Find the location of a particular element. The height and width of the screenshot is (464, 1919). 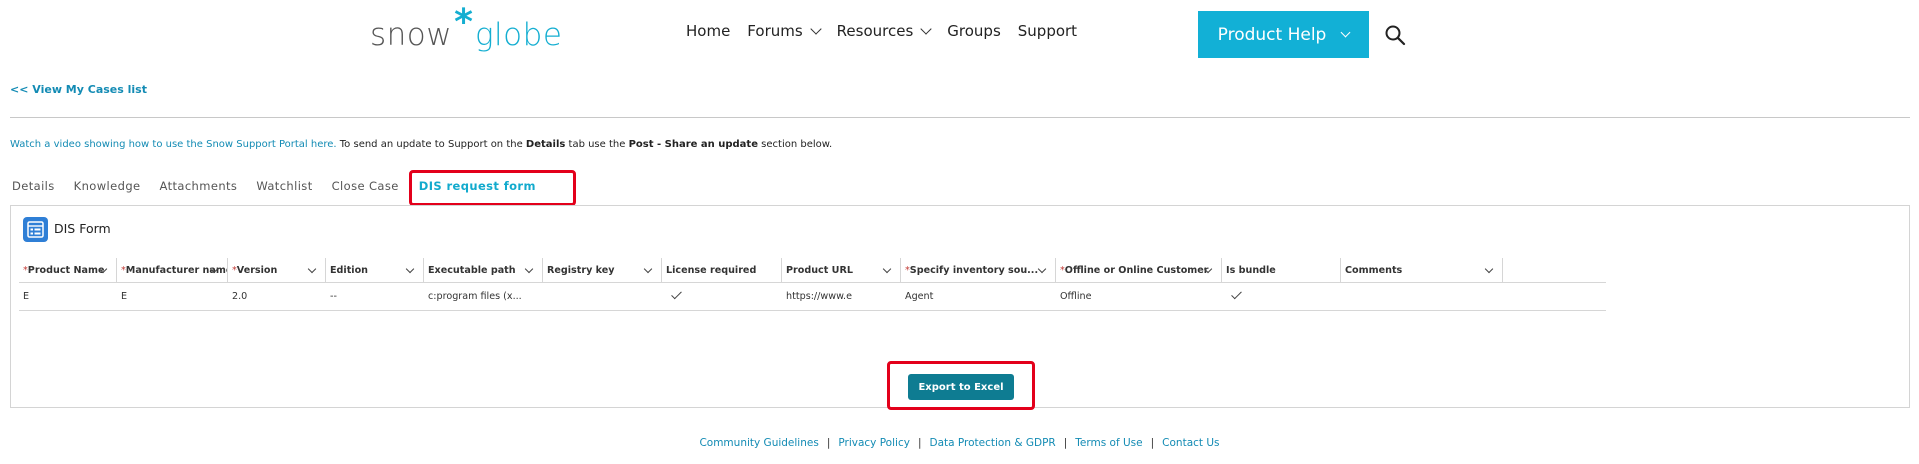

logo-star-icon: * is located at coordinates (463, 22).